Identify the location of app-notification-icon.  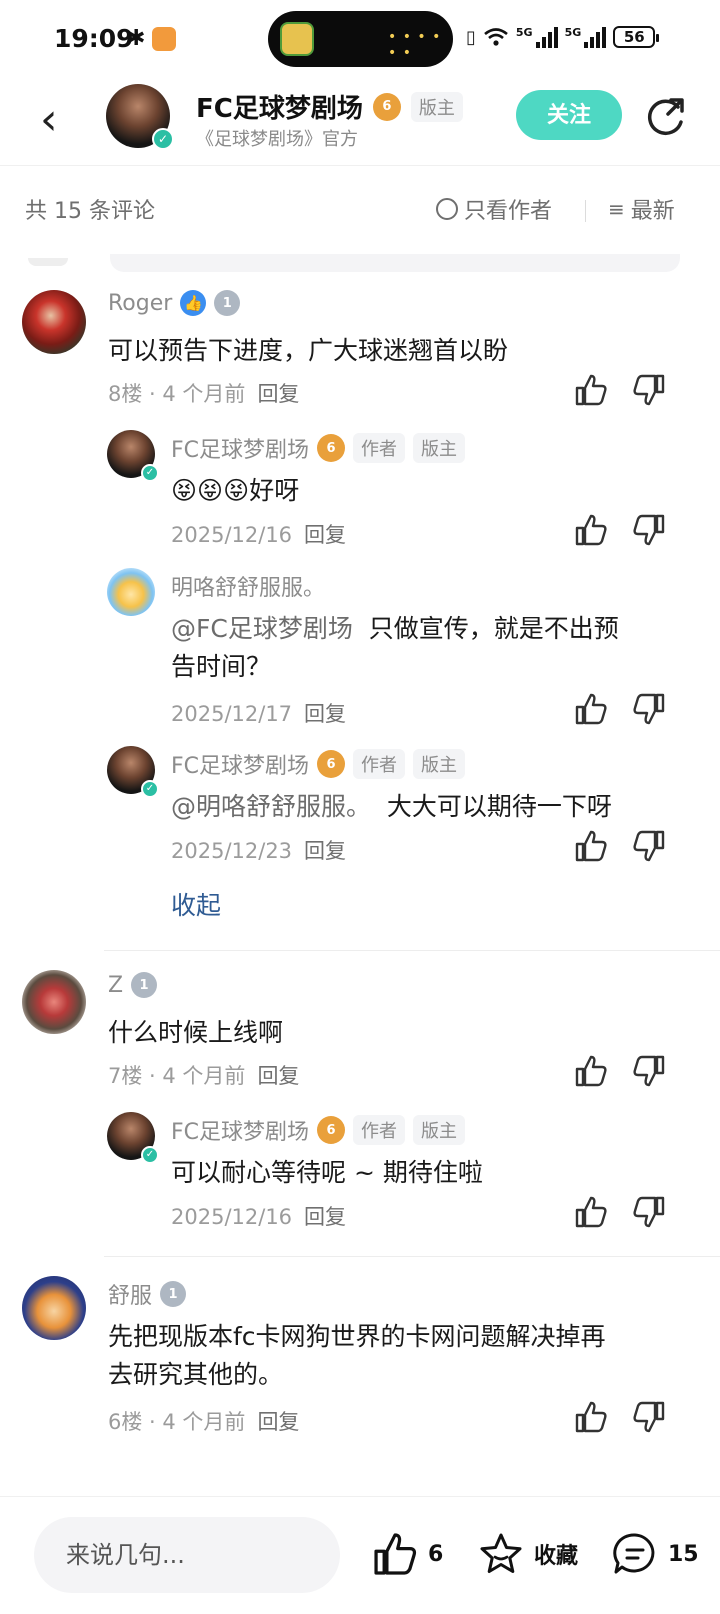
(164, 39).